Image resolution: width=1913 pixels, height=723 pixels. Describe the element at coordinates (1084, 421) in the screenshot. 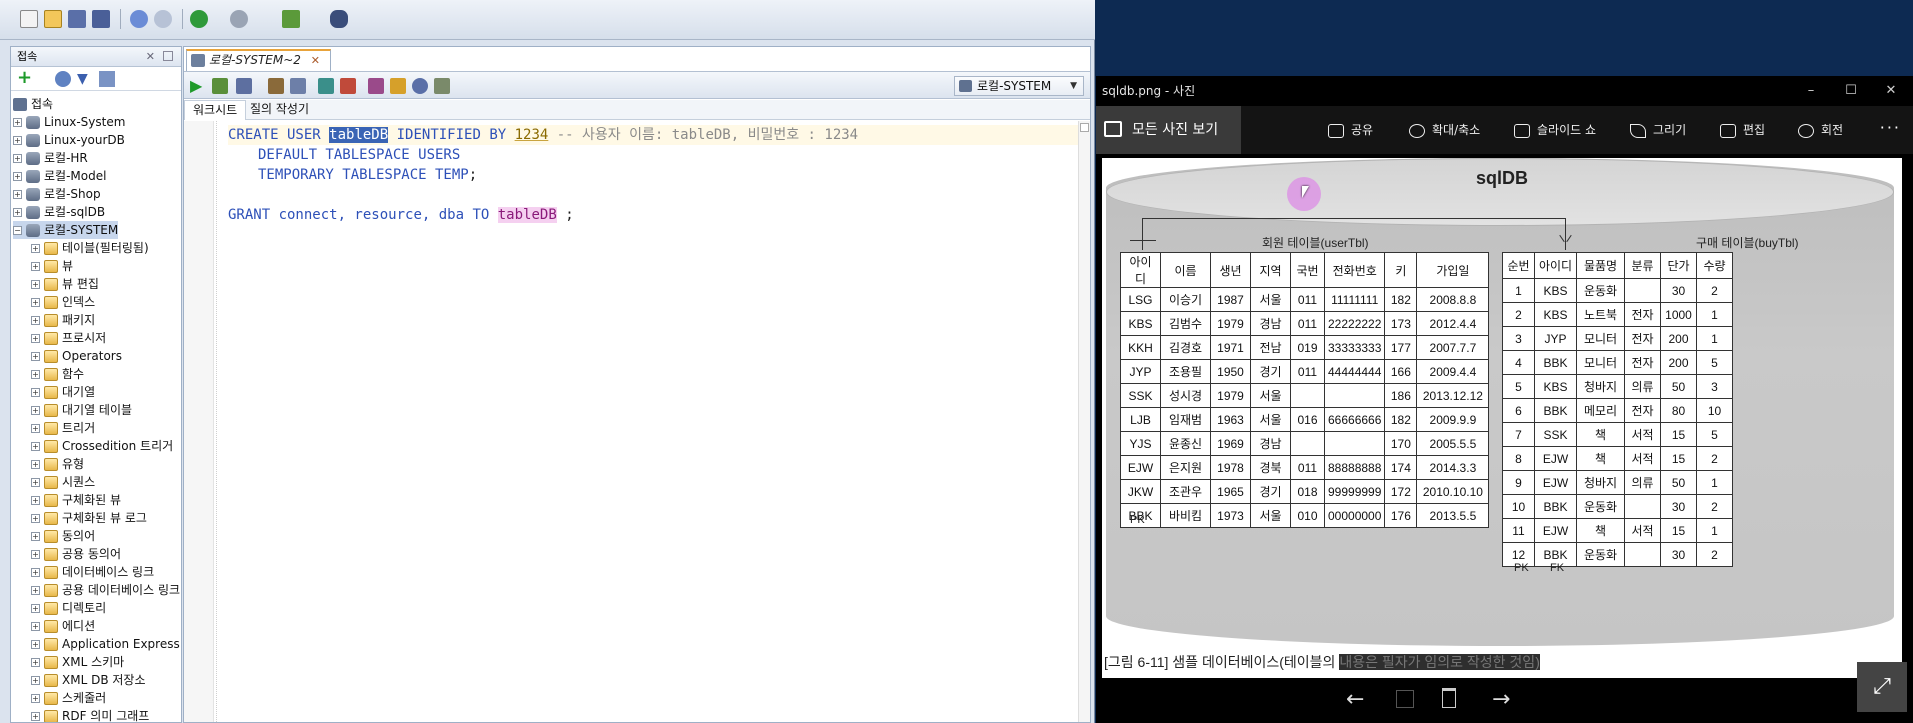

I see `vertical-scrollbar` at that location.